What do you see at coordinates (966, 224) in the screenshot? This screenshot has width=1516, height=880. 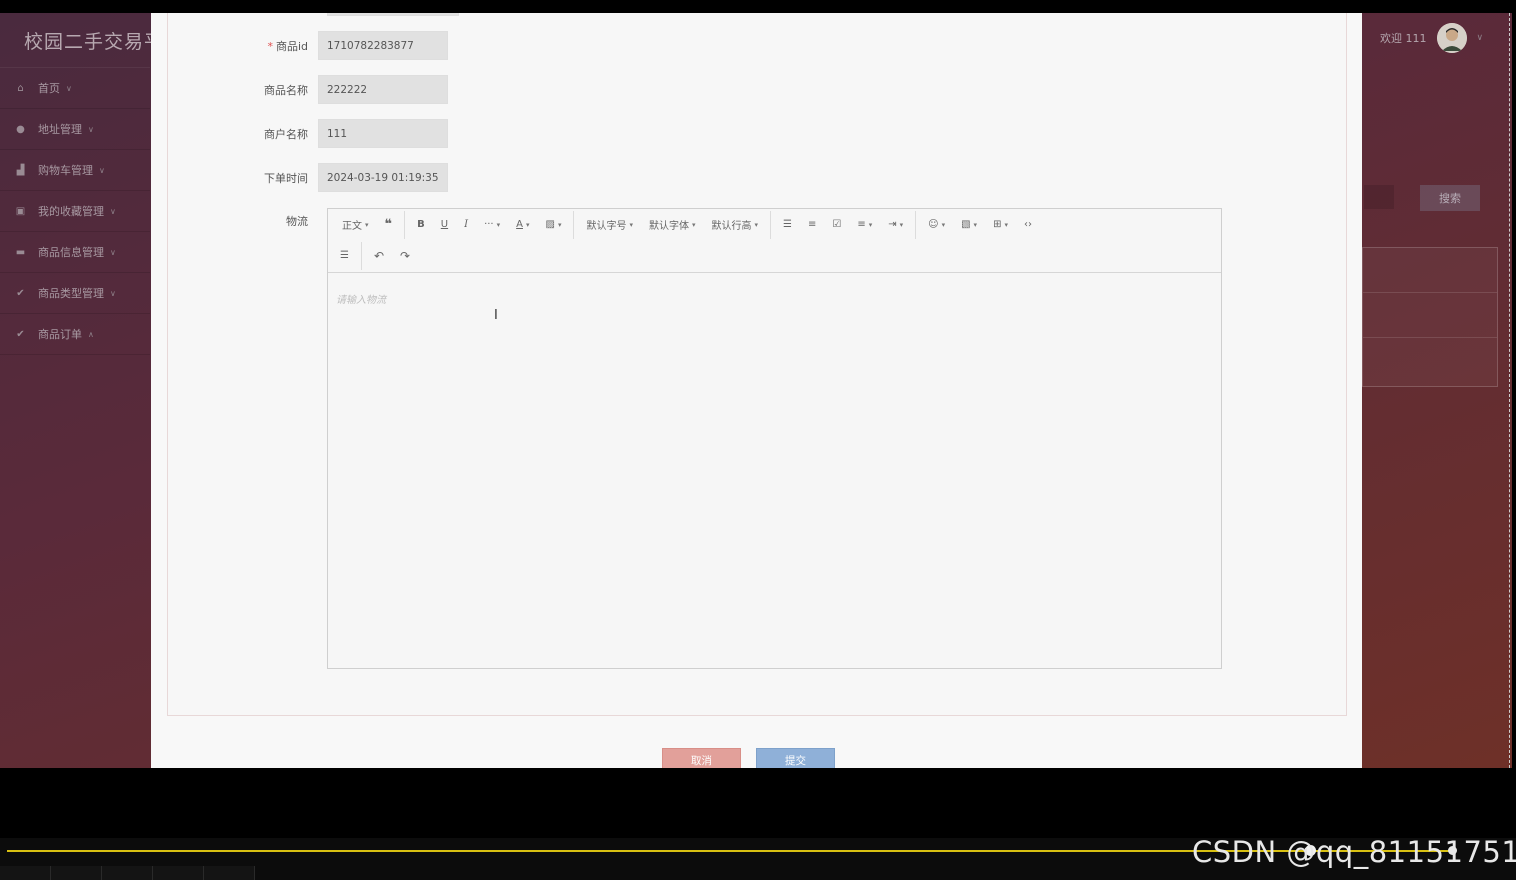 I see `image-icon: ▧` at bounding box center [966, 224].